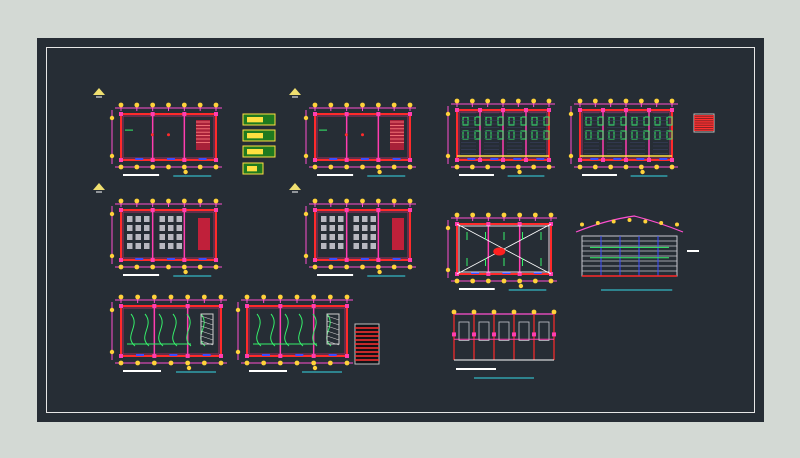 This screenshot has height=458, width=800. I want to click on elevation-sheet, so click(504, 344).